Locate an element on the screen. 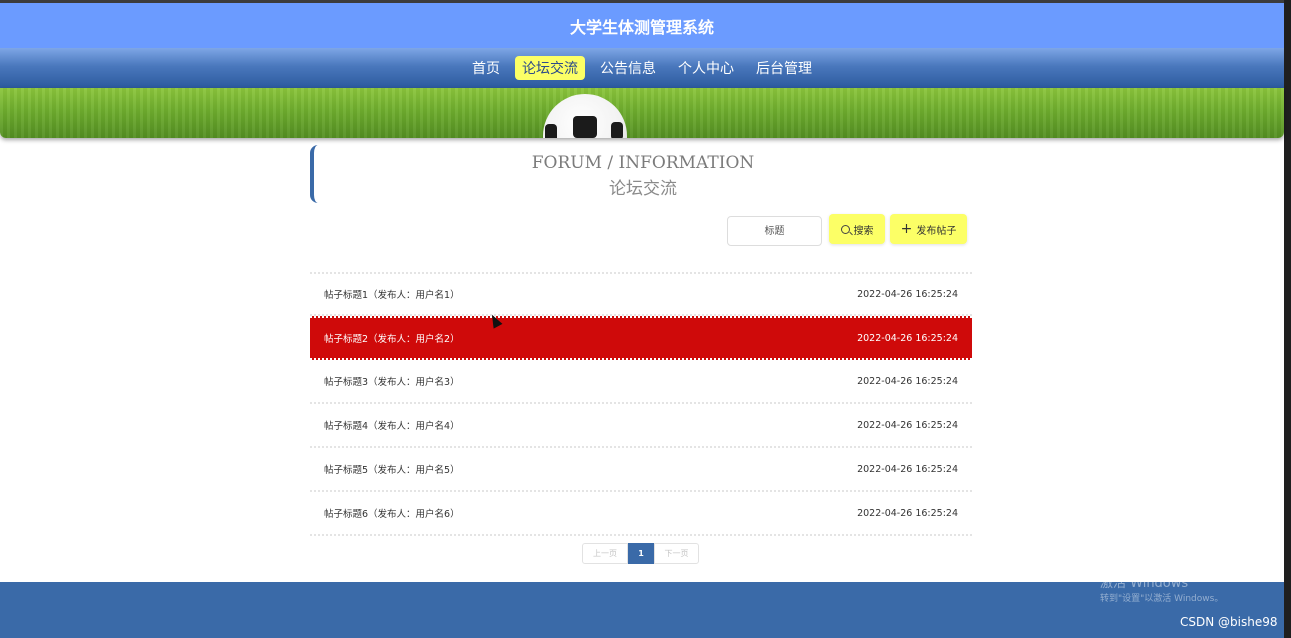 The height and width of the screenshot is (638, 1291). page-1-button: 1 is located at coordinates (641, 553).